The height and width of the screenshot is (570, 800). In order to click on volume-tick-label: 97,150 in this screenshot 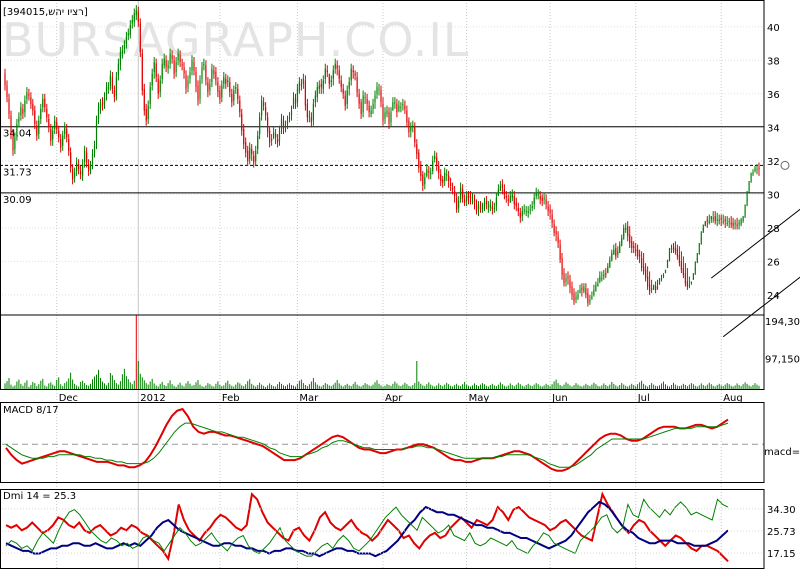, I will do `click(782, 360)`.